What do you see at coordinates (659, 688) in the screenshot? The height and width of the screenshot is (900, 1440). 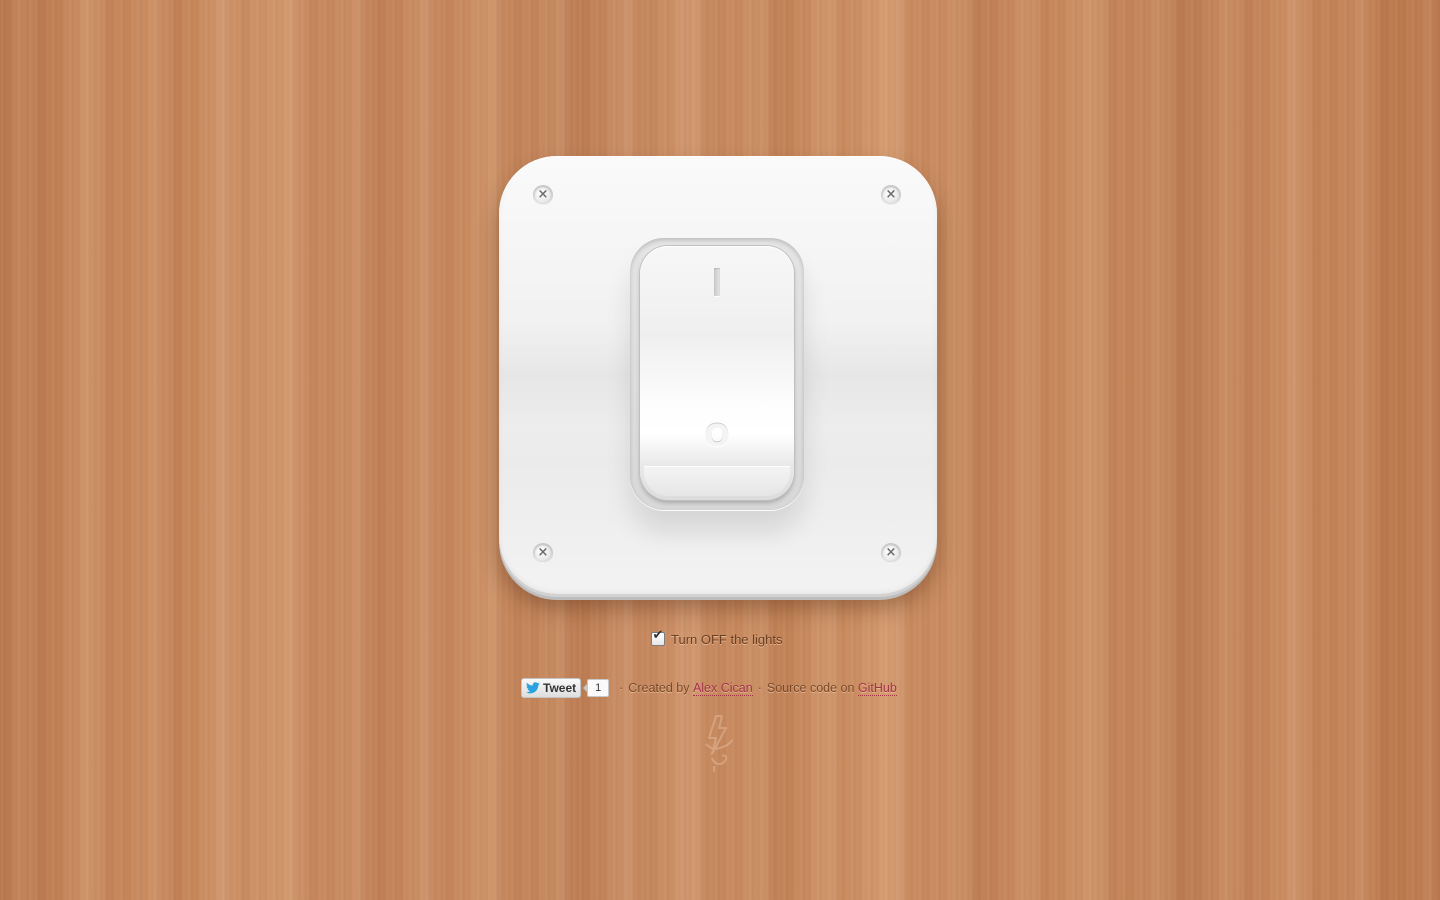 I see `created-by-text: Created by` at bounding box center [659, 688].